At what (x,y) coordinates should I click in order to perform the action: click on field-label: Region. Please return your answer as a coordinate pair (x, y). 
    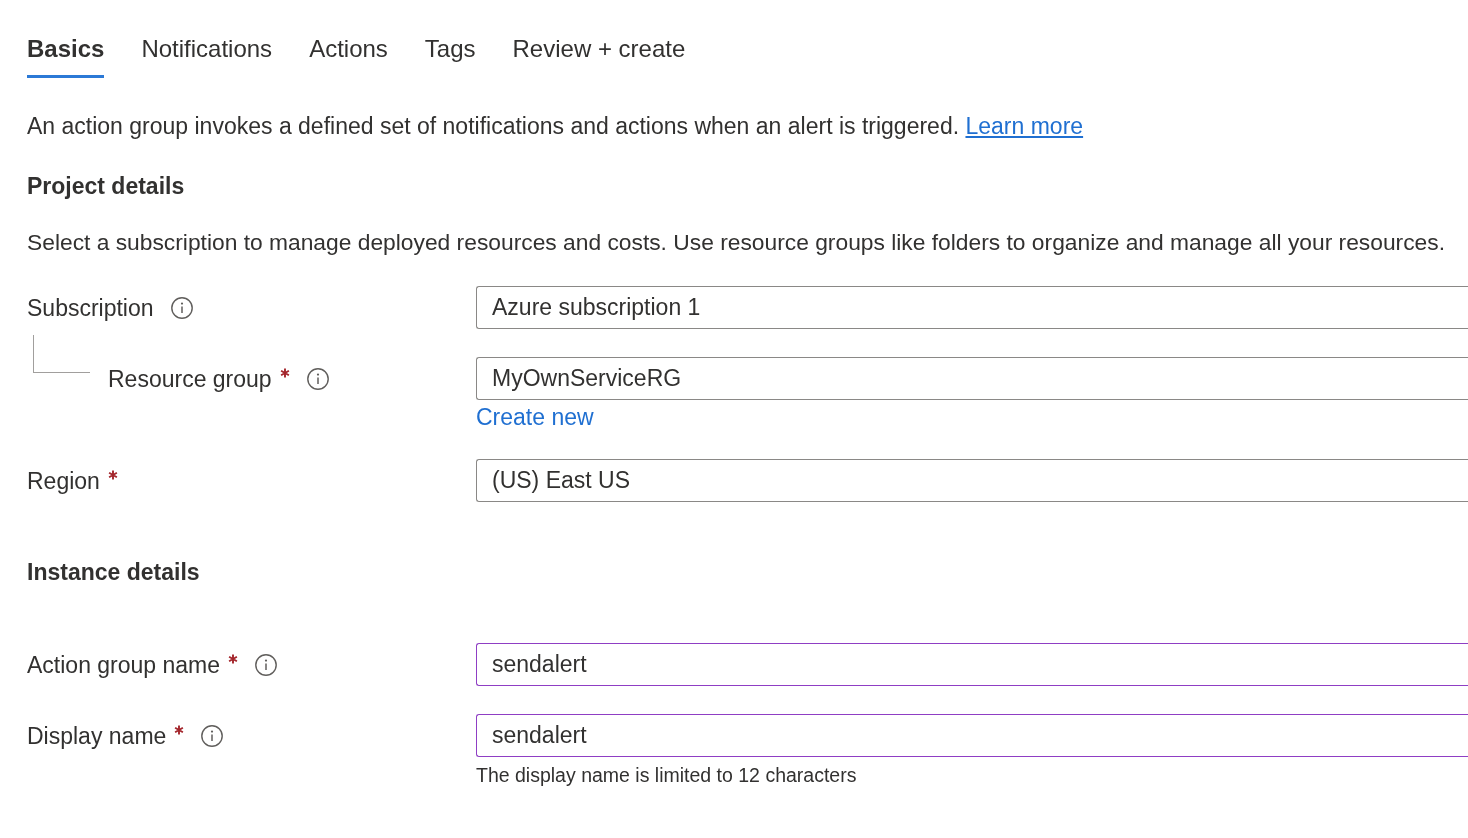
    Looking at the image, I should click on (63, 481).